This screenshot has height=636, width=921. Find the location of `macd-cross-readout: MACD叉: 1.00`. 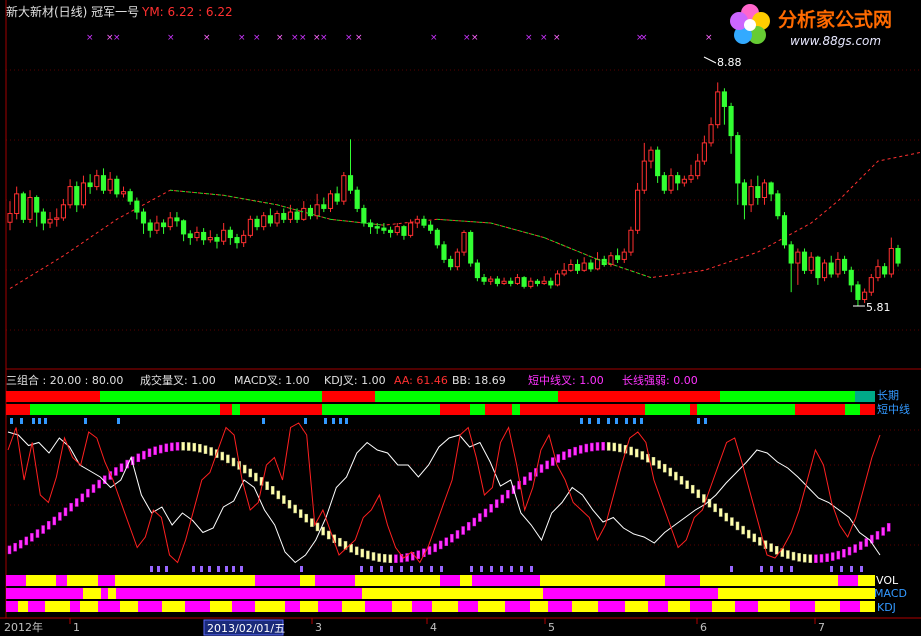

macd-cross-readout: MACD叉: 1.00 is located at coordinates (272, 380).